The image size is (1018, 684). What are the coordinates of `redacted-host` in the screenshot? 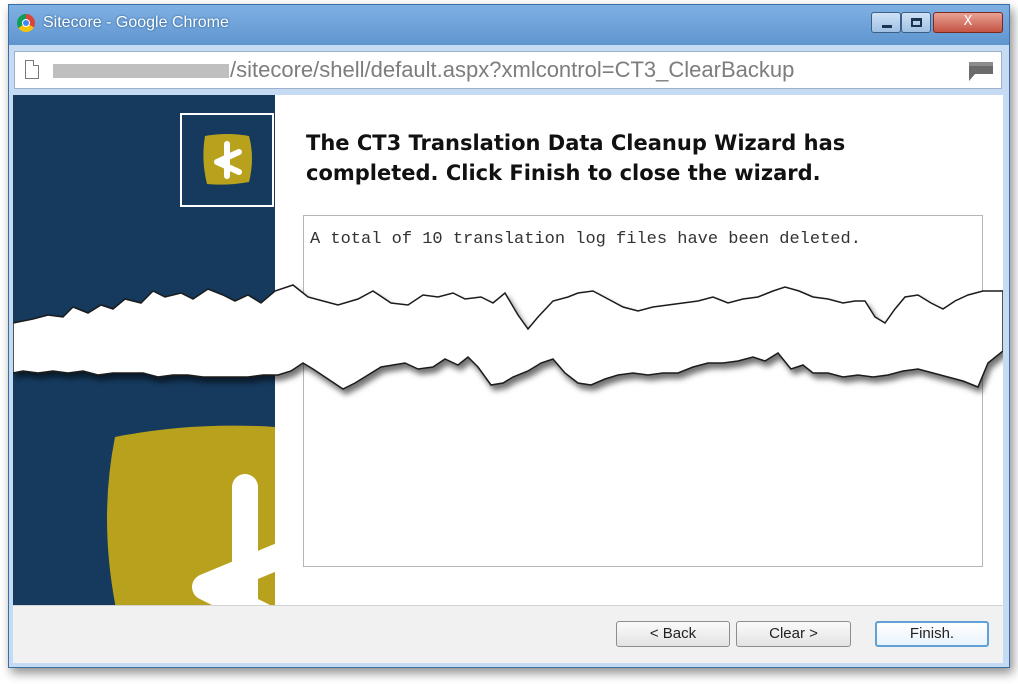 It's located at (141, 71).